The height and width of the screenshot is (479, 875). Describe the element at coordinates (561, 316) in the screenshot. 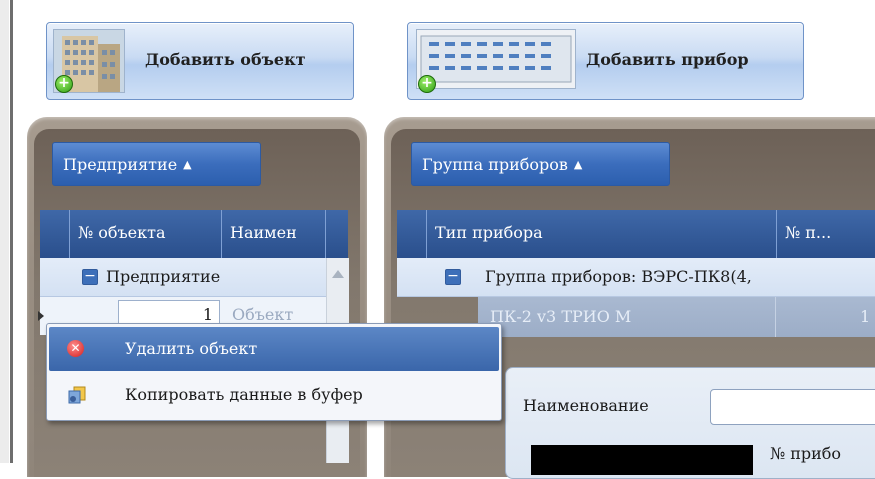

I see `device-type-cell: ПК-2 v3 ТРИО М` at that location.